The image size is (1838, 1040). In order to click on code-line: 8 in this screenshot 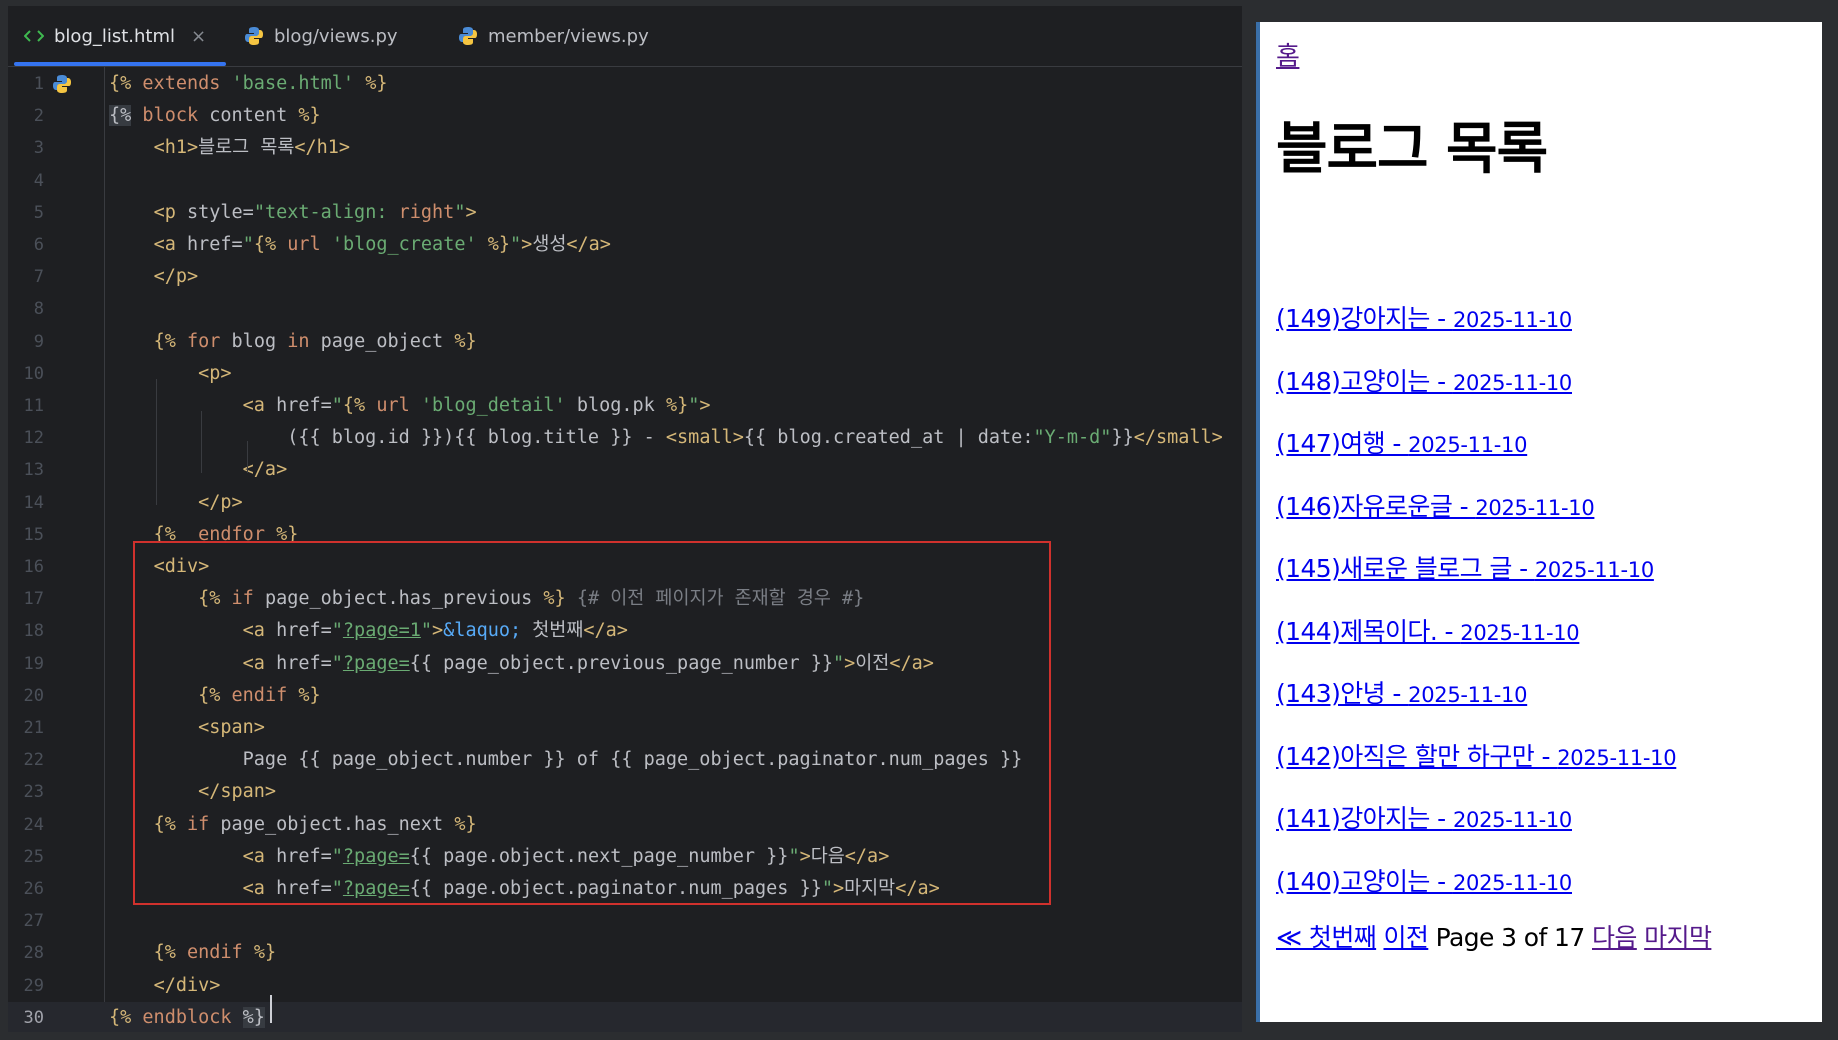, I will do `click(625, 309)`.